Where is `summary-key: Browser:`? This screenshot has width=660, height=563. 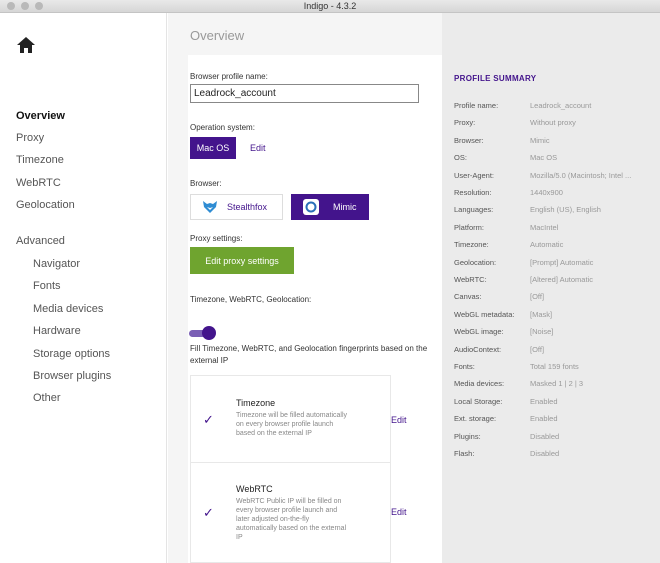
summary-key: Browser: is located at coordinates (469, 140).